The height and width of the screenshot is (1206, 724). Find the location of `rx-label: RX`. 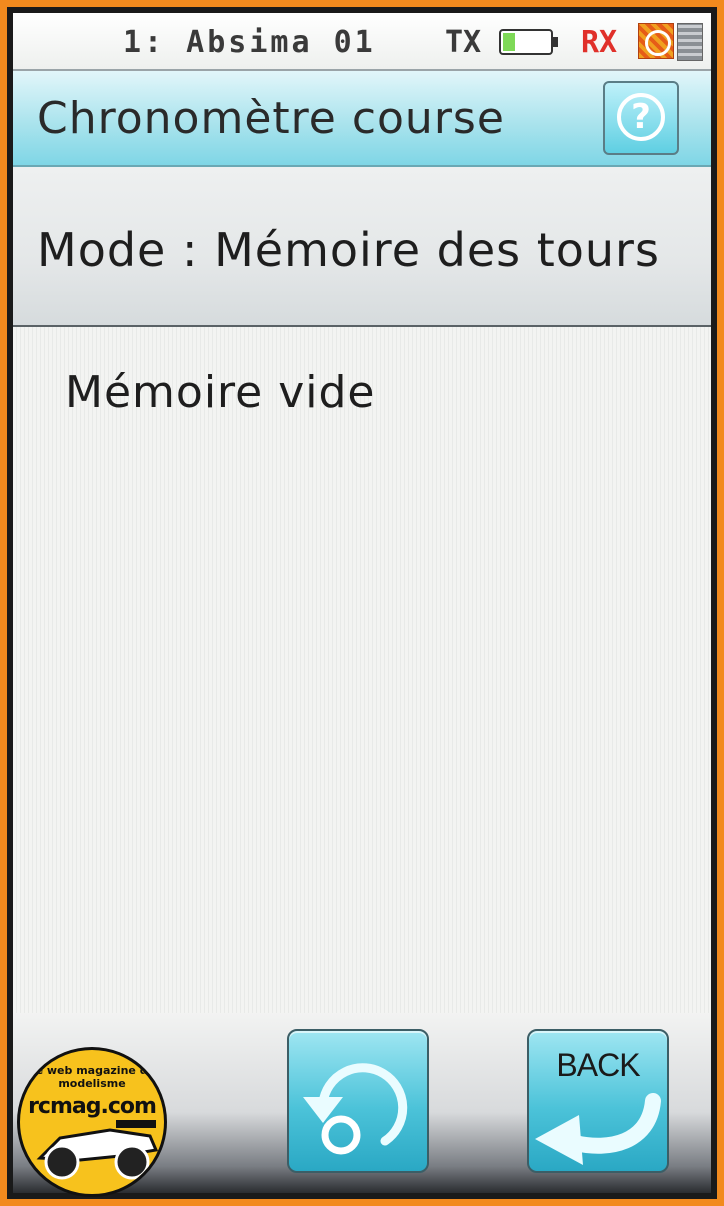

rx-label: RX is located at coordinates (599, 42).